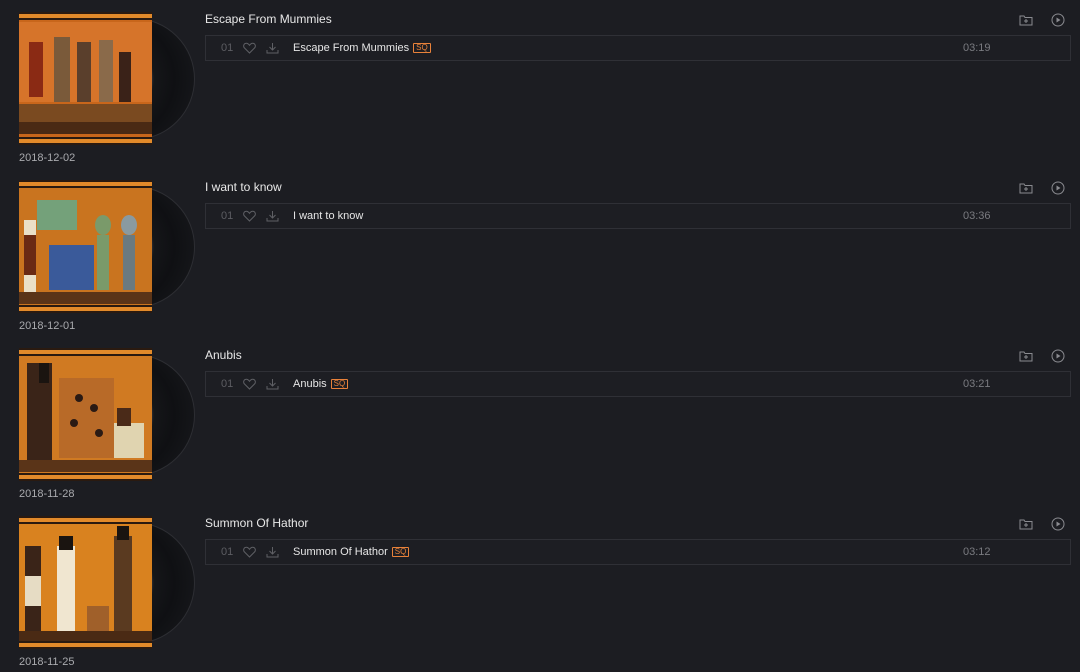 This screenshot has width=1080, height=672. Describe the element at coordinates (47, 662) in the screenshot. I see `release-date: 2018-11-25` at that location.